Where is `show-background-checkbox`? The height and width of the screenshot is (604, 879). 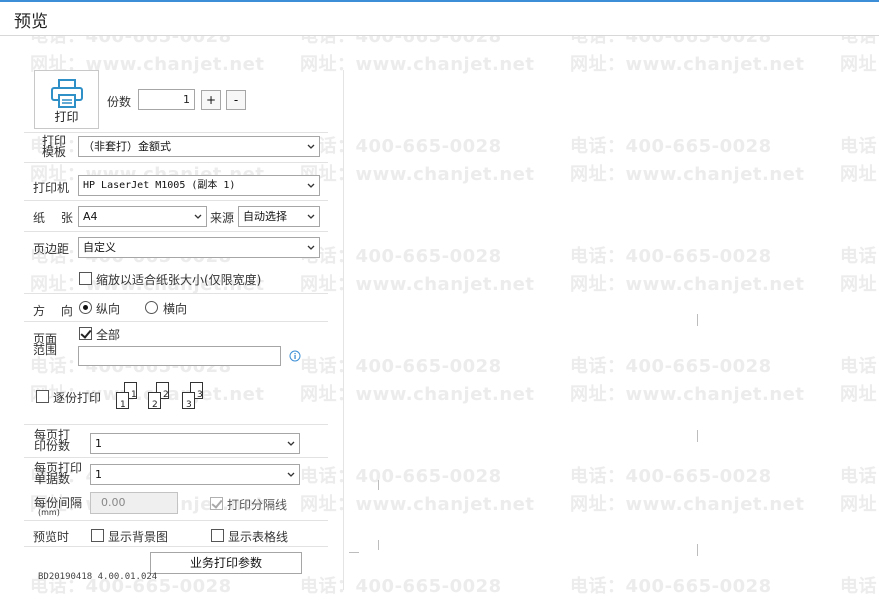 show-background-checkbox is located at coordinates (97, 535).